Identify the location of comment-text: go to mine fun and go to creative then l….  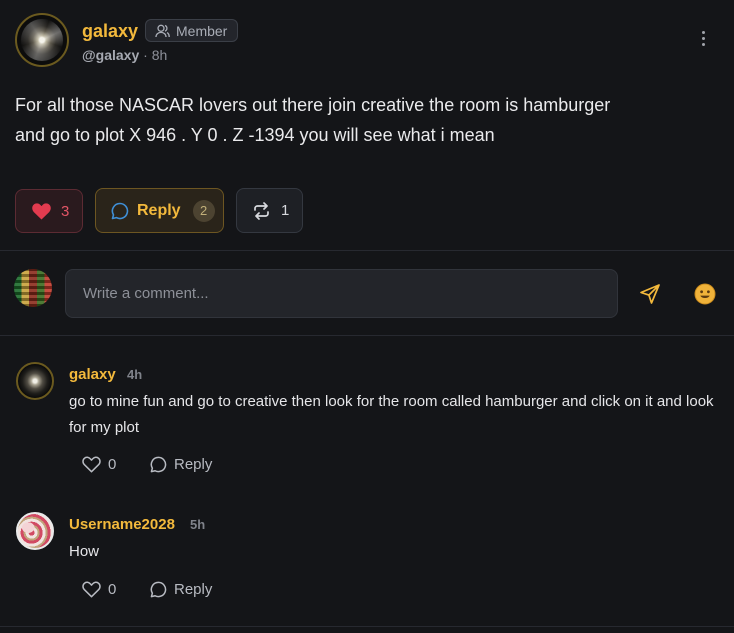
(391, 414).